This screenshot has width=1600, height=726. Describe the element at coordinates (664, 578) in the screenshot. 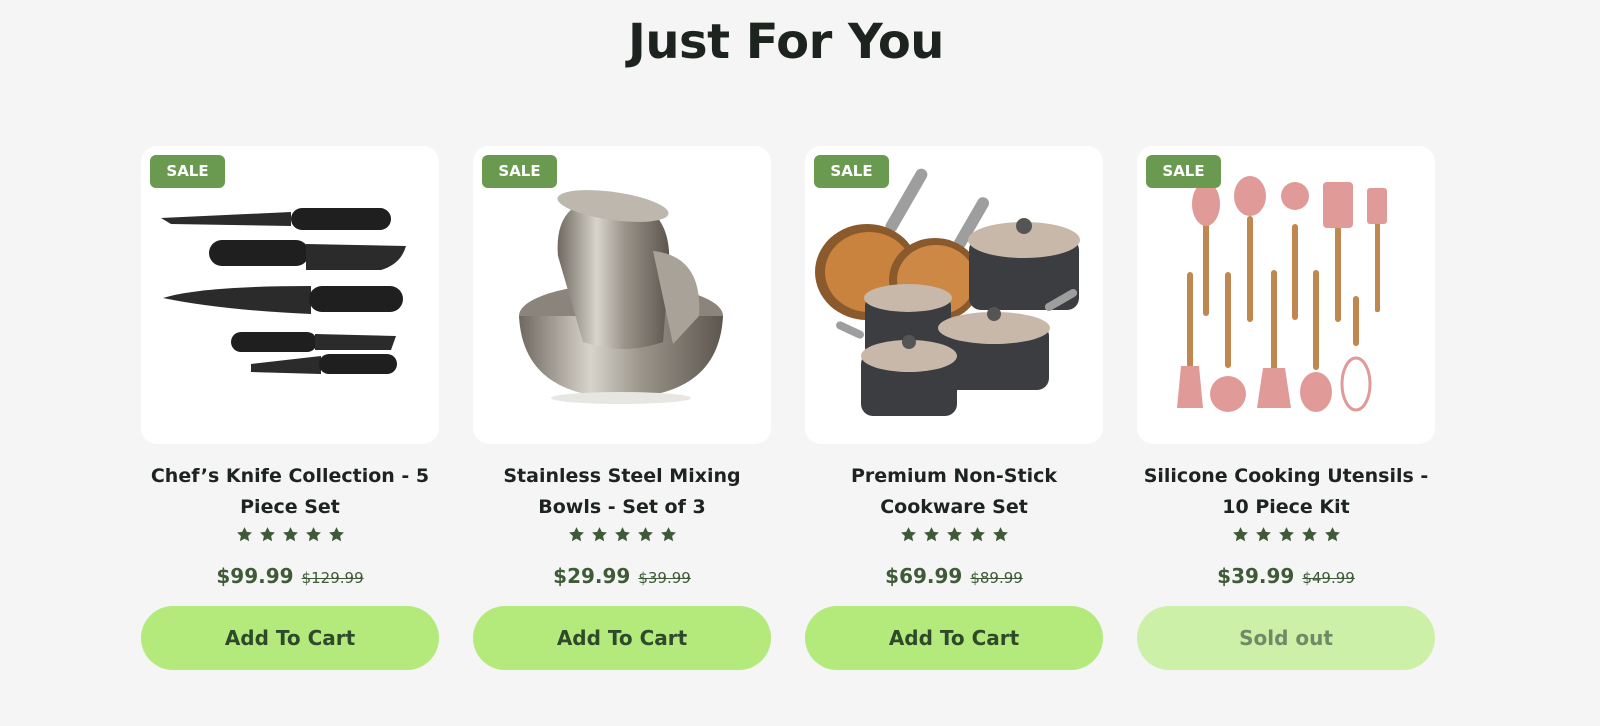

I see `compare-price: $39.99` at that location.